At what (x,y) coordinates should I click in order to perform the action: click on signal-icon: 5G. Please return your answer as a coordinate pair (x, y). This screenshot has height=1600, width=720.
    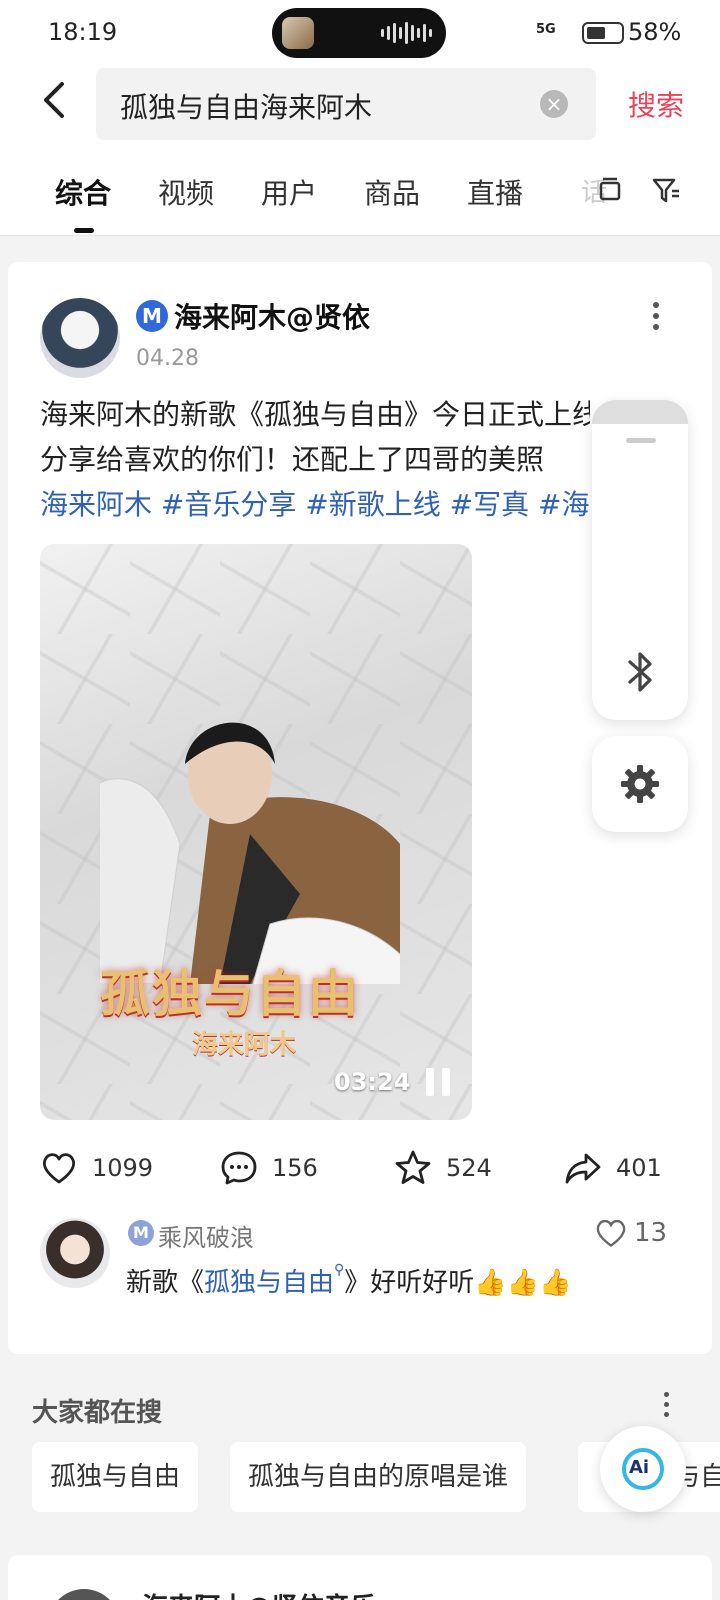
    Looking at the image, I should click on (546, 29).